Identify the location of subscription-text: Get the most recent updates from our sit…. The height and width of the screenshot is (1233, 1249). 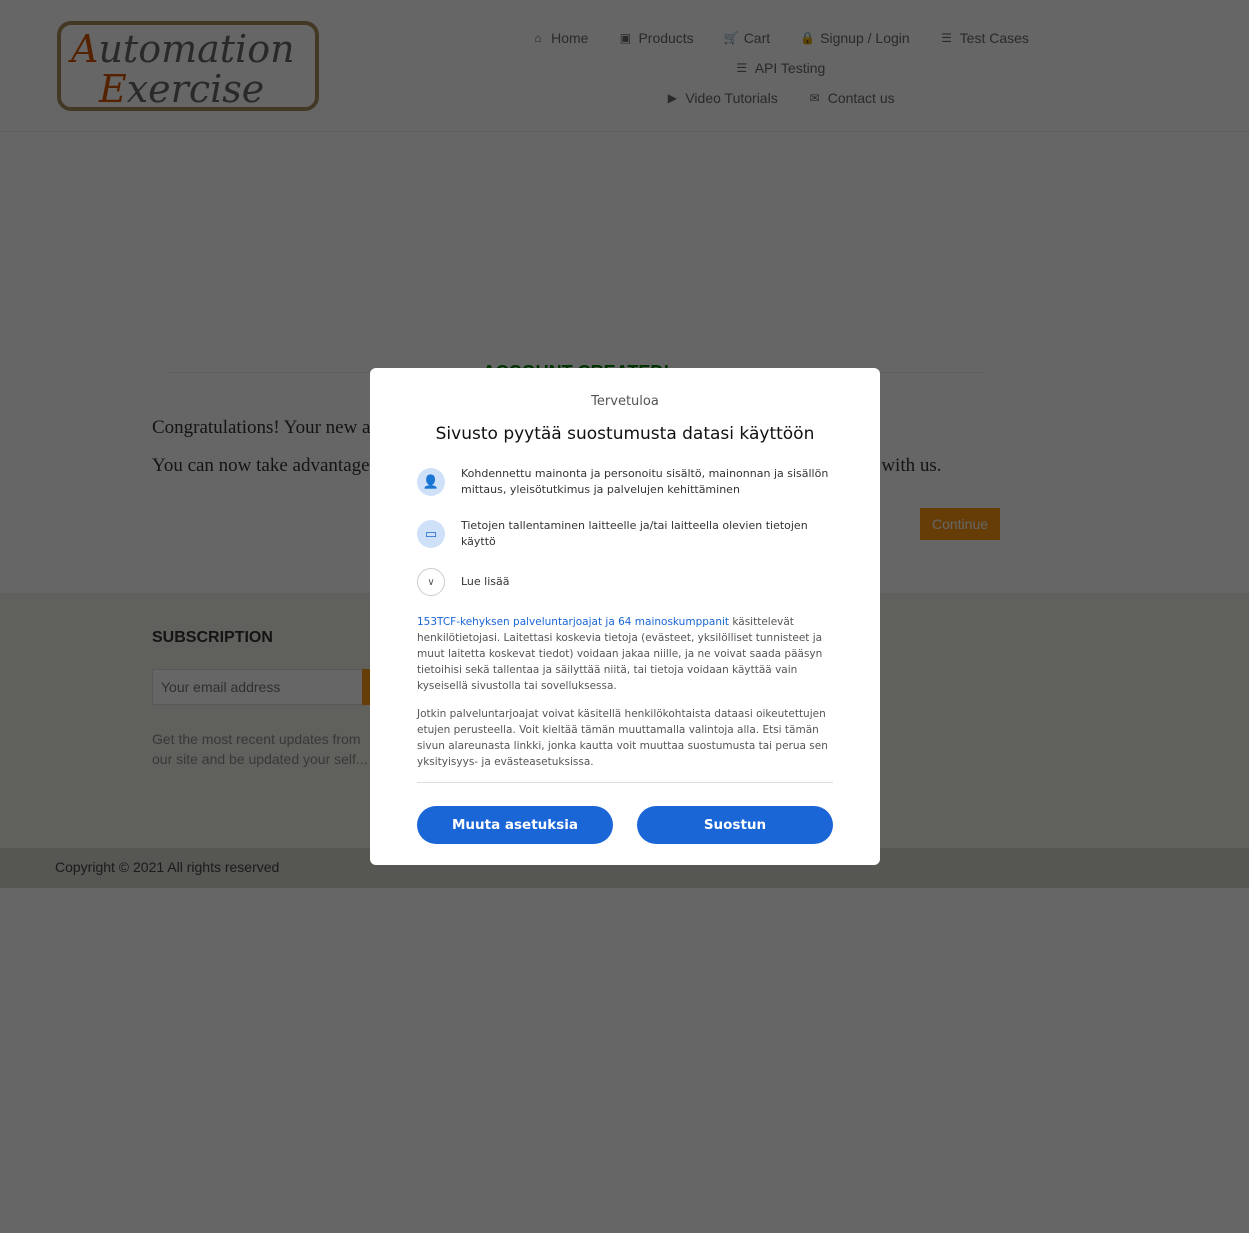
(260, 749).